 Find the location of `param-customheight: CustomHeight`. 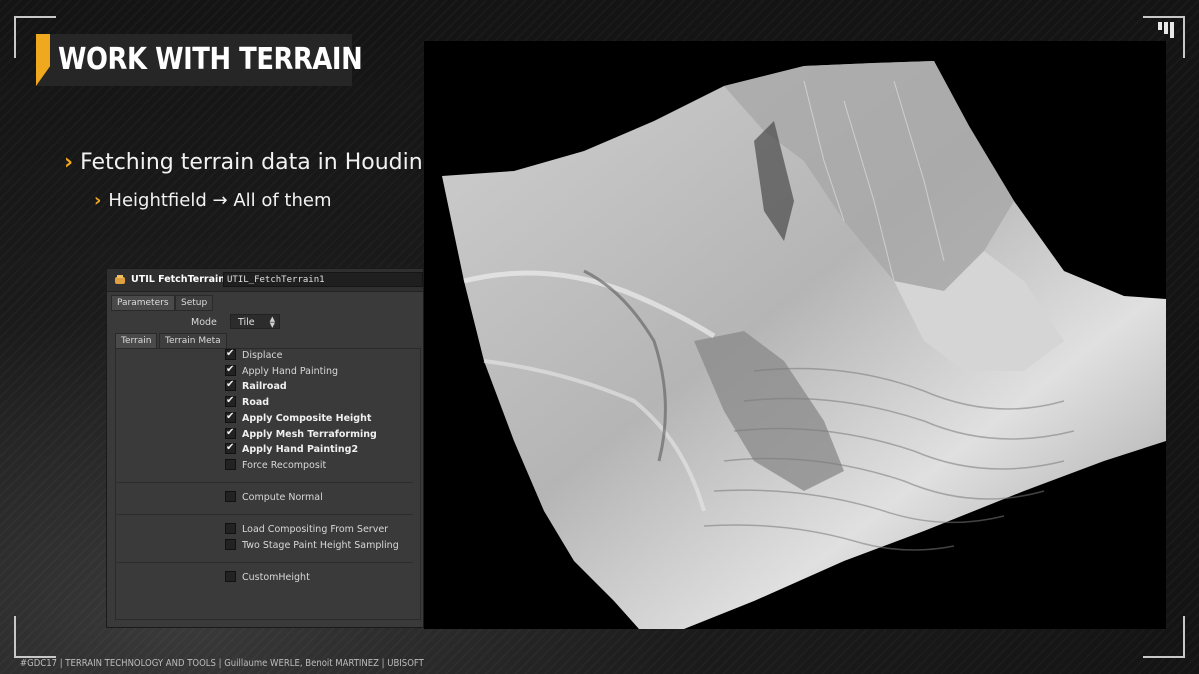

param-customheight: CustomHeight is located at coordinates (267, 578).